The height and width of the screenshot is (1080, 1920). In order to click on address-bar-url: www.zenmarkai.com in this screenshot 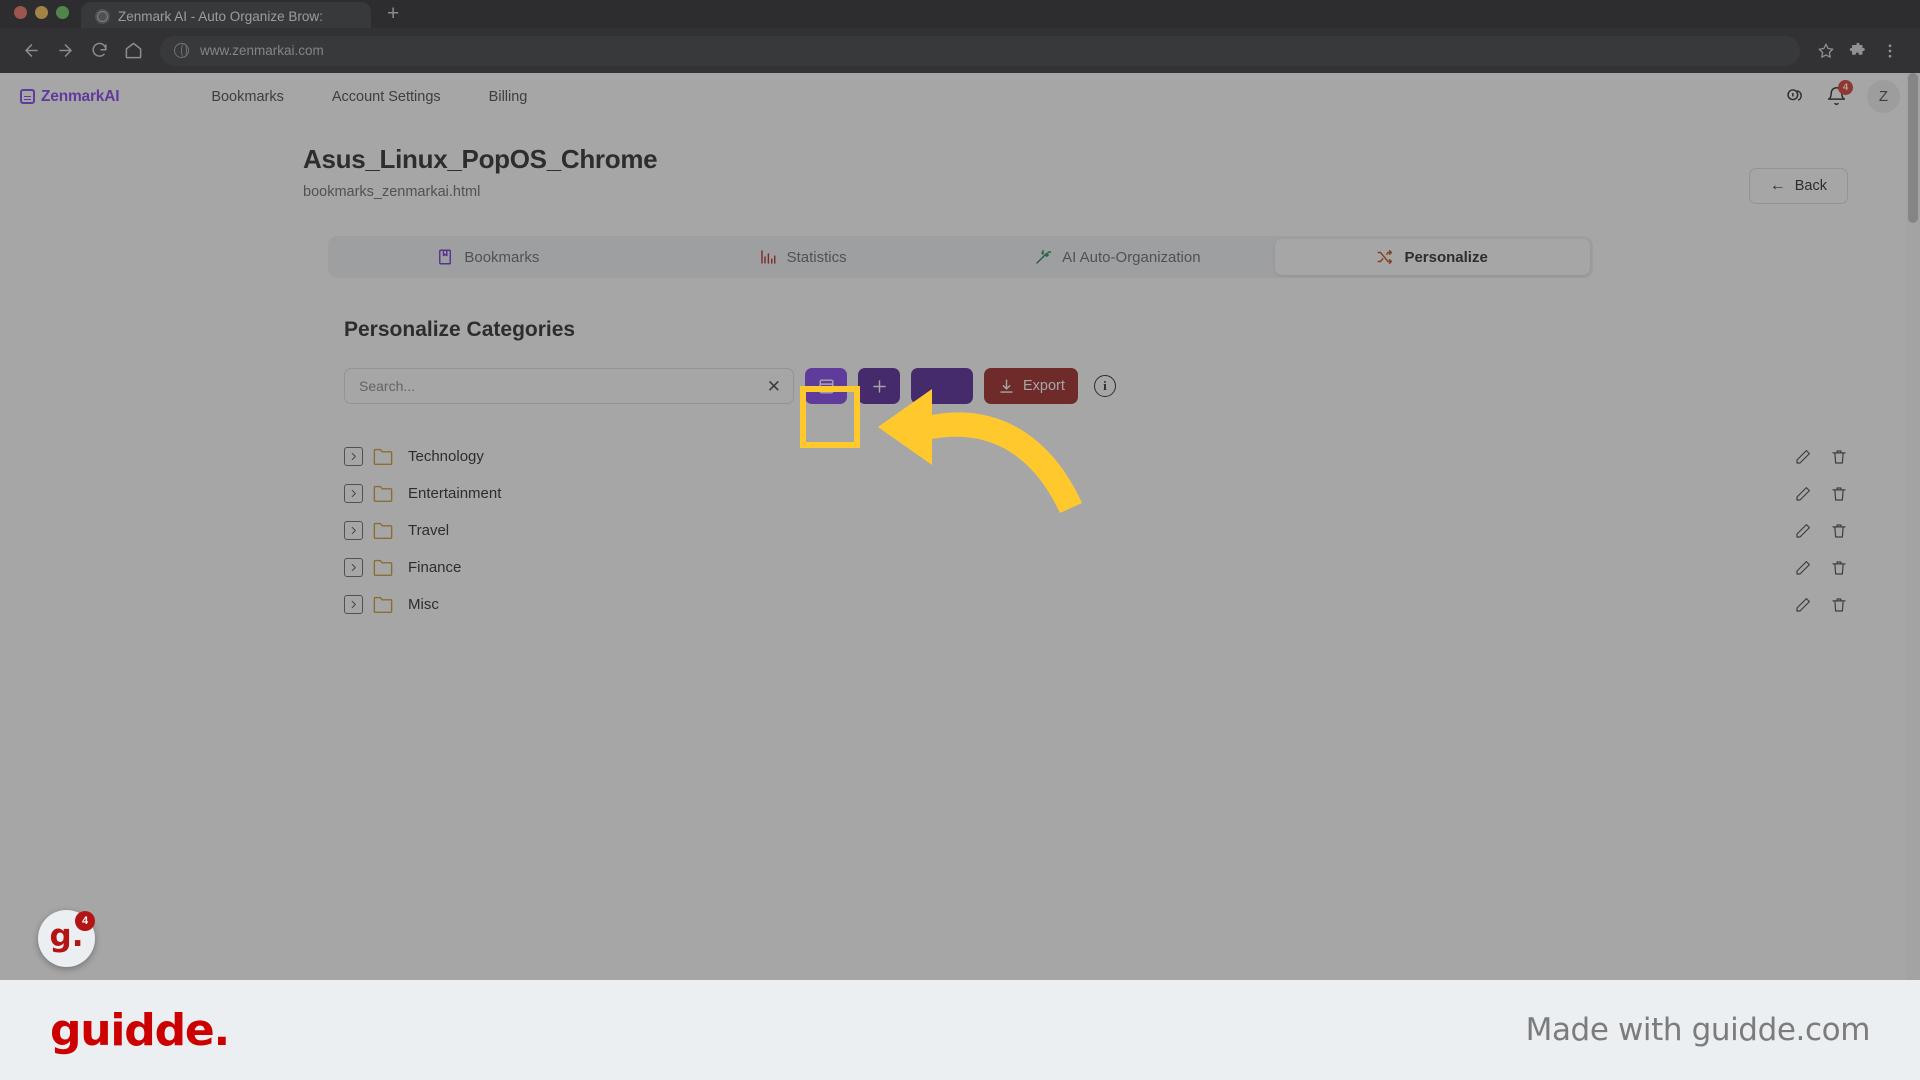, I will do `click(262, 50)`.